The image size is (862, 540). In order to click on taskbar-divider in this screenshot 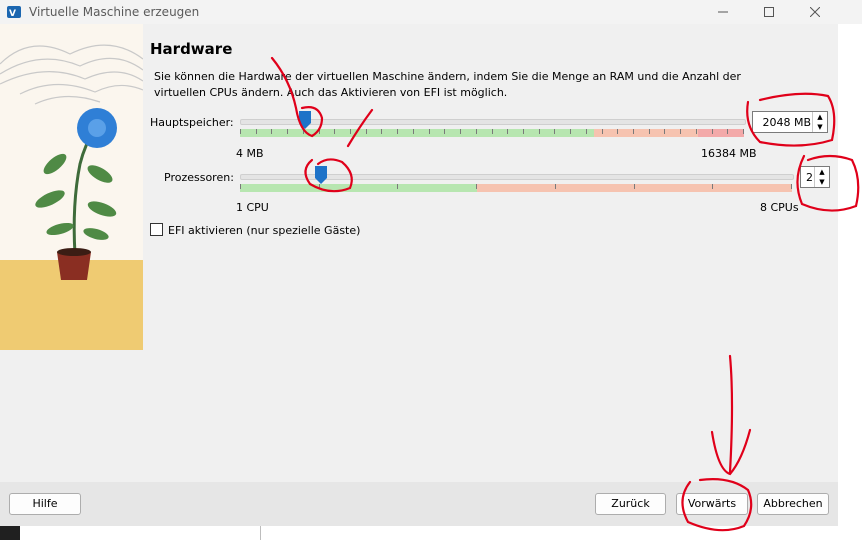, I will do `click(260, 533)`.